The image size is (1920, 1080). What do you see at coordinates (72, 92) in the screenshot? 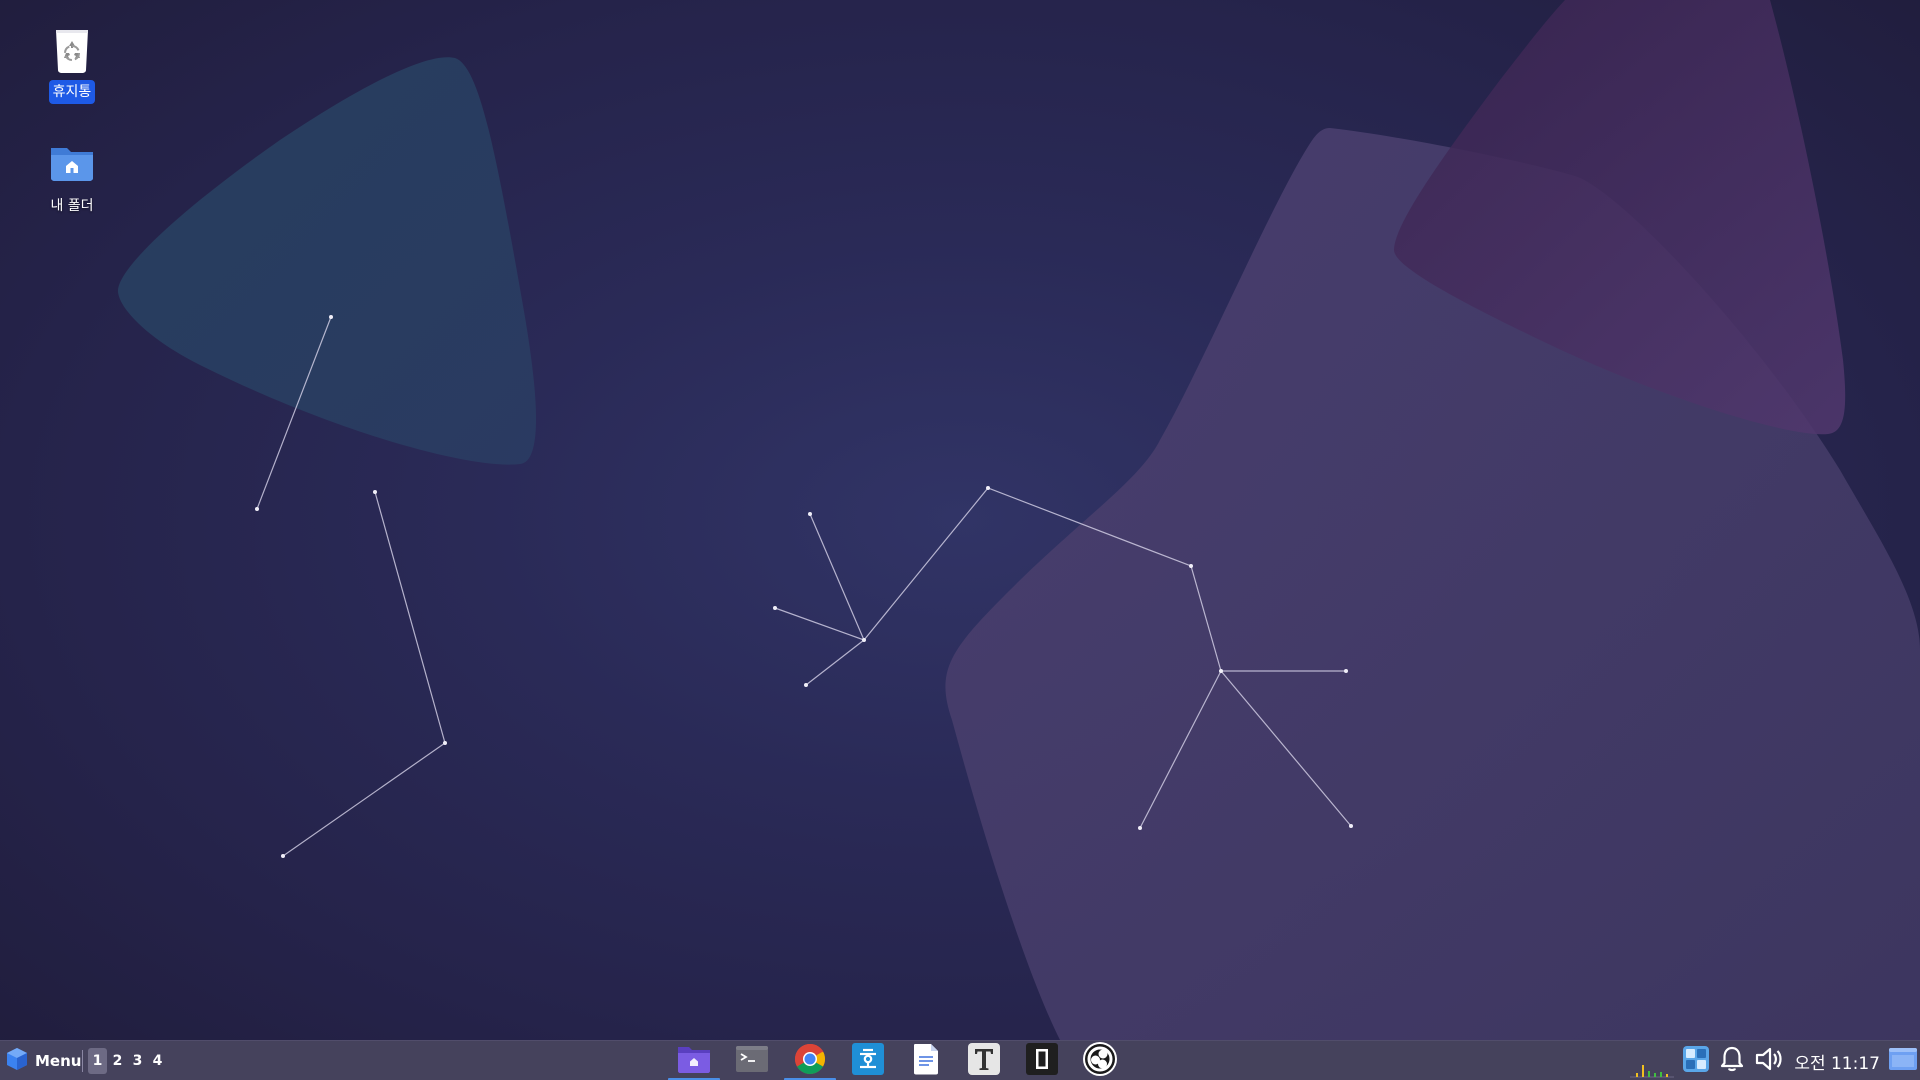
I see `desktop-icon-label: 휴지통` at bounding box center [72, 92].